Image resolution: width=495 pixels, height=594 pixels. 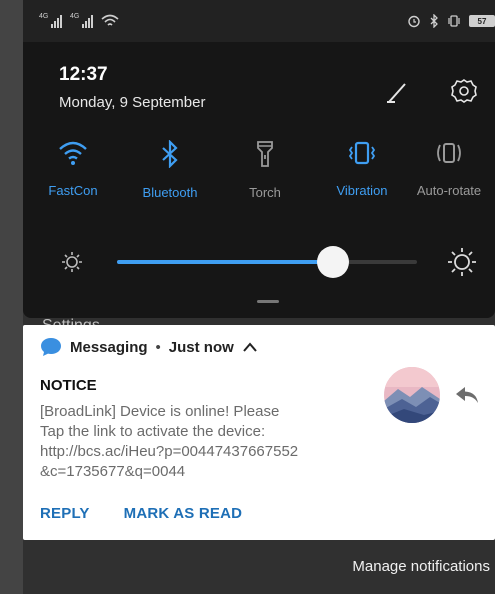 What do you see at coordinates (109, 347) in the screenshot?
I see `notification-app-name: Messaging` at bounding box center [109, 347].